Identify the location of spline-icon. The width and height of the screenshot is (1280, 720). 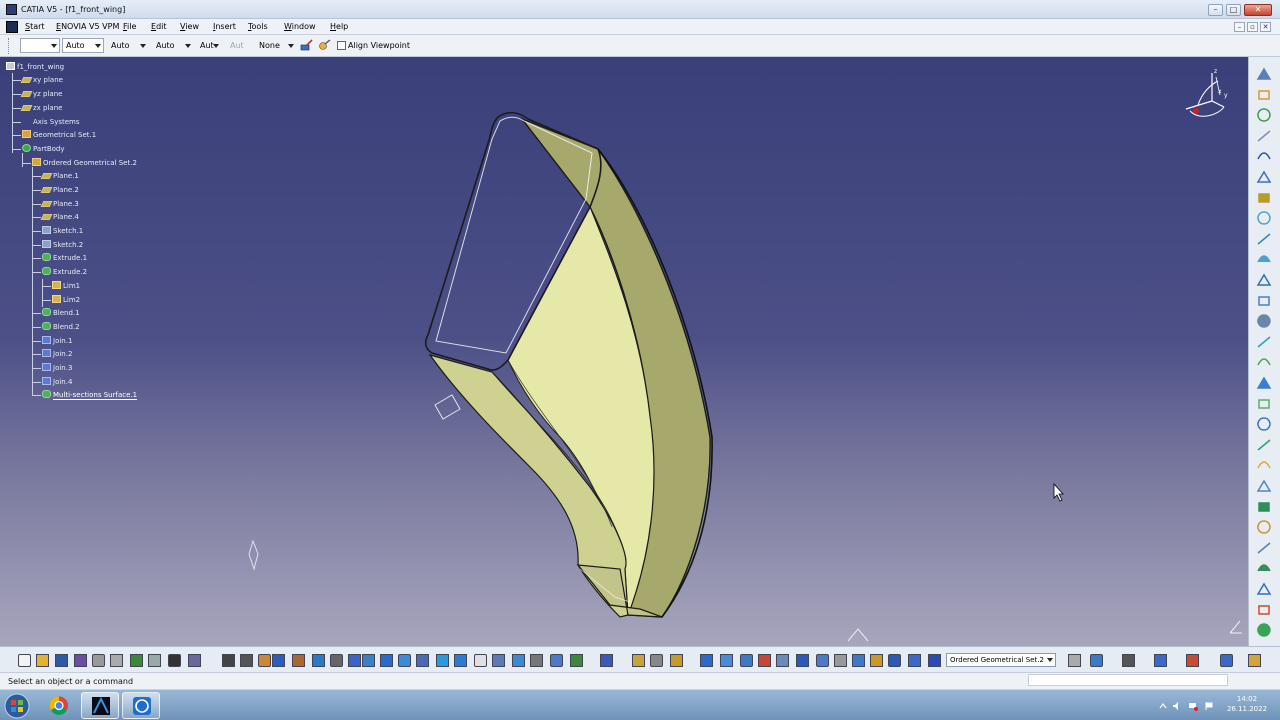
(1264, 301).